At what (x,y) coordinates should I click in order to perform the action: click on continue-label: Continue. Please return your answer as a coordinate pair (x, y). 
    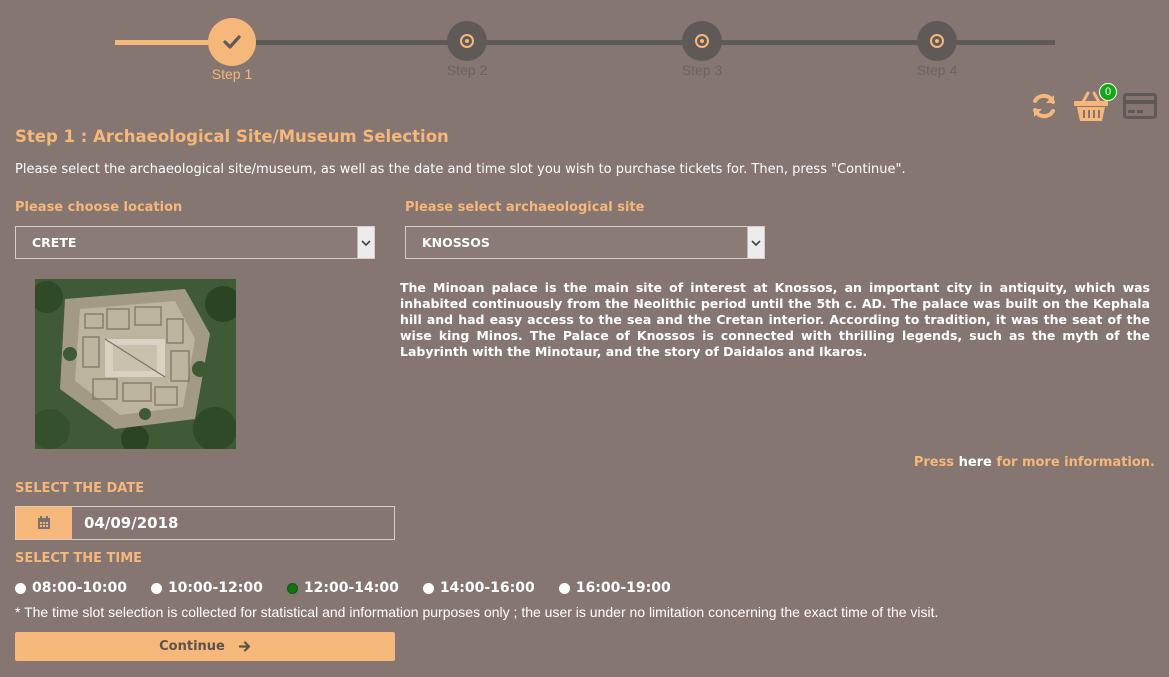
    Looking at the image, I should click on (192, 646).